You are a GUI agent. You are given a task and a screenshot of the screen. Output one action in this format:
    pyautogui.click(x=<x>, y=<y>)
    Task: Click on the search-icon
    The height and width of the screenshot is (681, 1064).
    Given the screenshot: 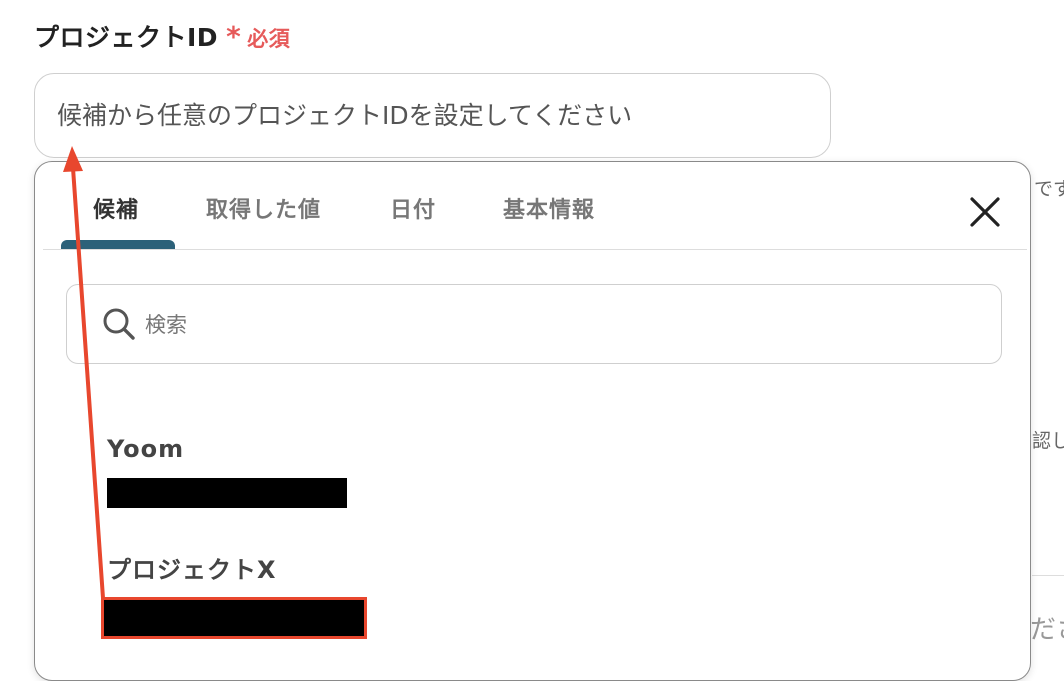 What is the action you would take?
    pyautogui.click(x=119, y=324)
    